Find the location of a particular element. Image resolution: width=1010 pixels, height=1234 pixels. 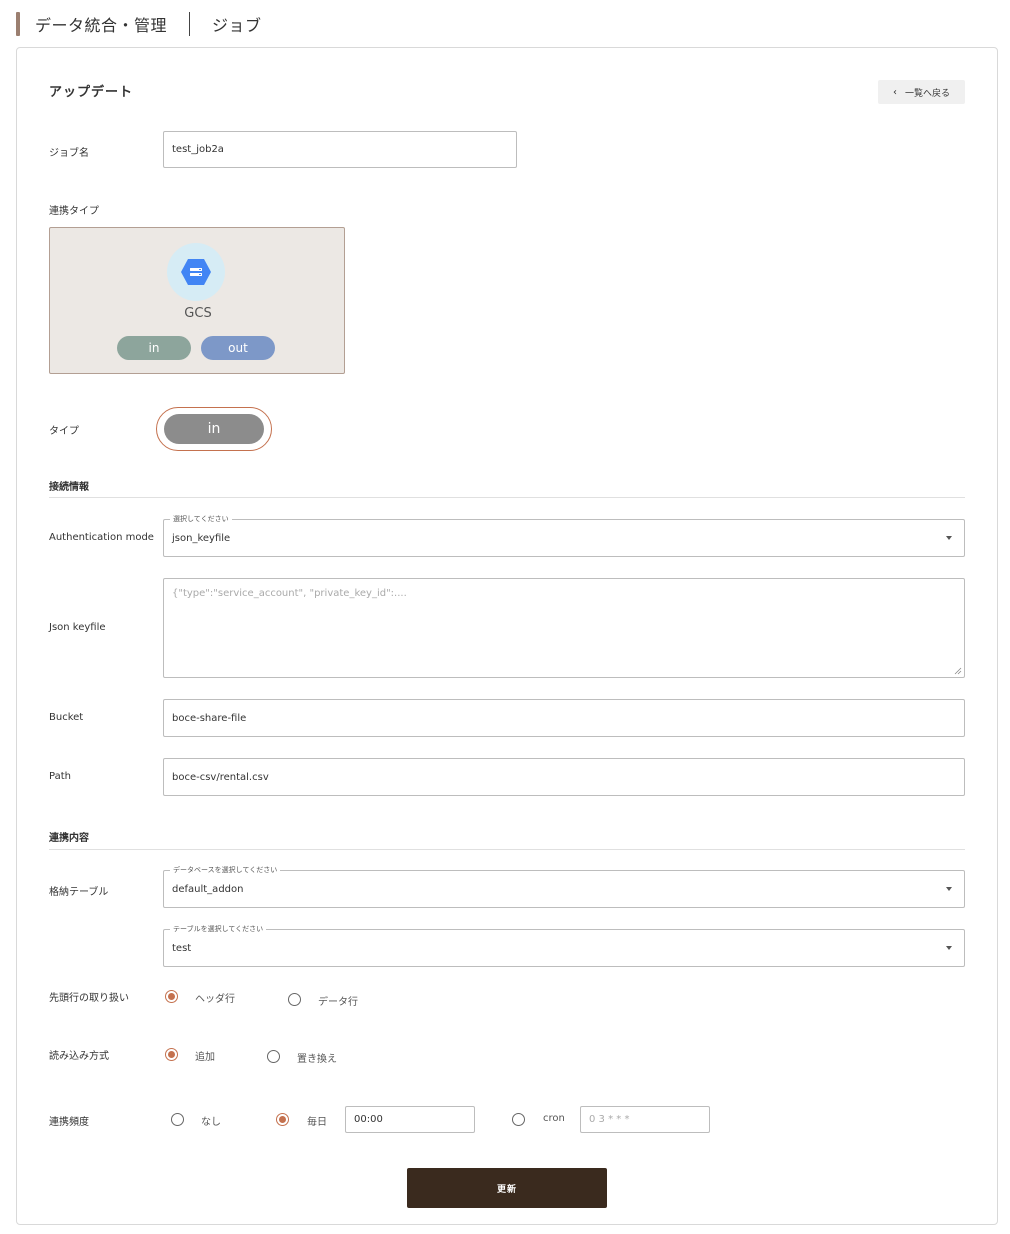

header-separator is located at coordinates (190, 24).